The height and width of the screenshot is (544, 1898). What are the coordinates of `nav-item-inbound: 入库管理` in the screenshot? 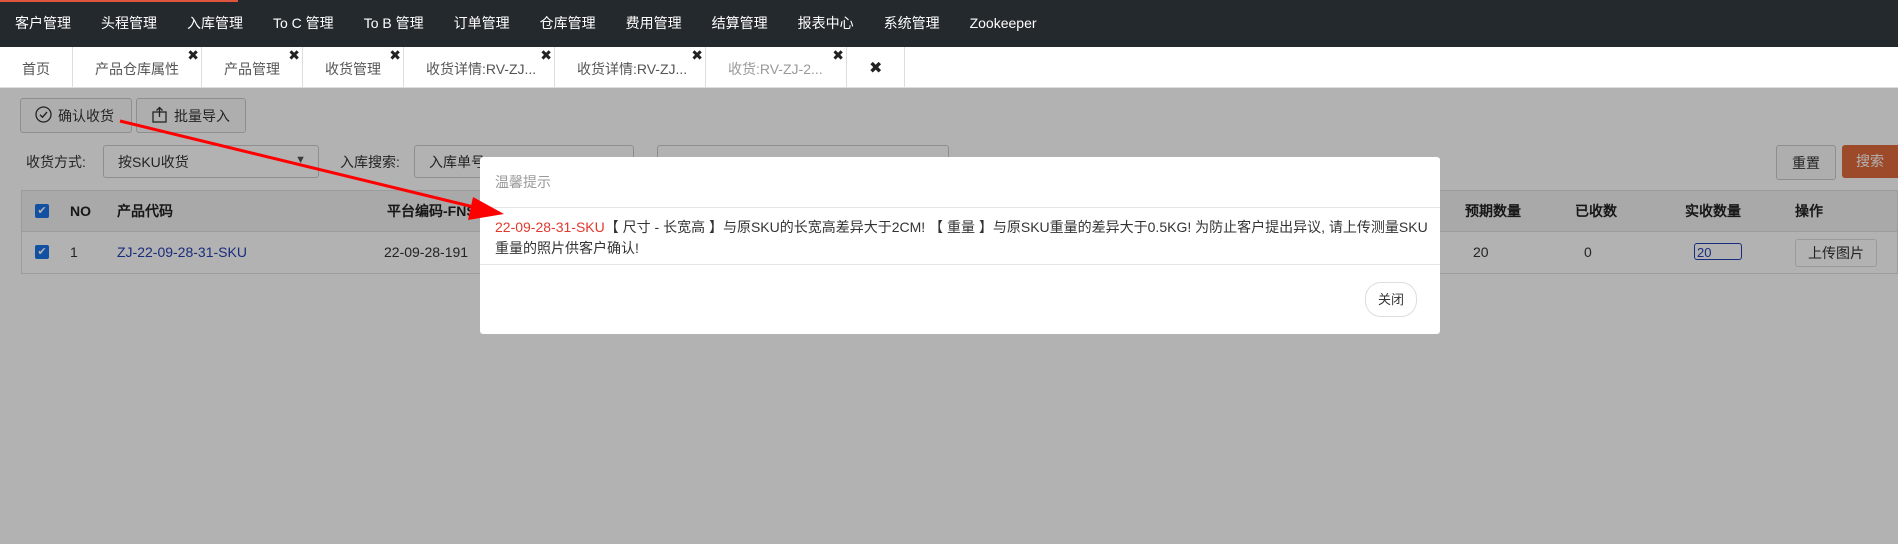 It's located at (215, 23).